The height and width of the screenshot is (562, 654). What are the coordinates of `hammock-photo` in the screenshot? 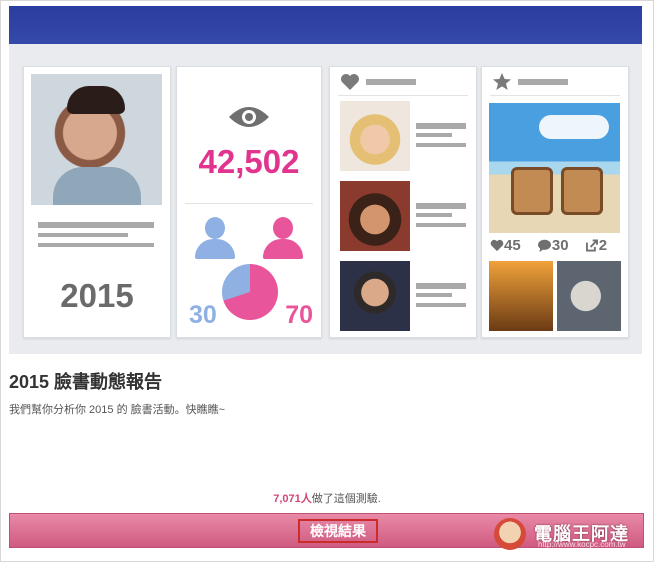 It's located at (521, 296).